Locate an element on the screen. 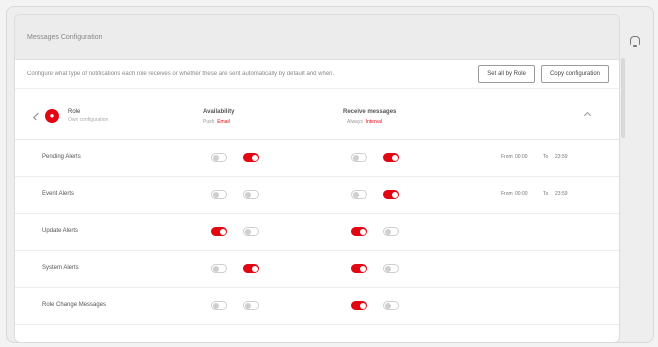 This screenshot has width=658, height=347. right-sidebar is located at coordinates (635, 177).